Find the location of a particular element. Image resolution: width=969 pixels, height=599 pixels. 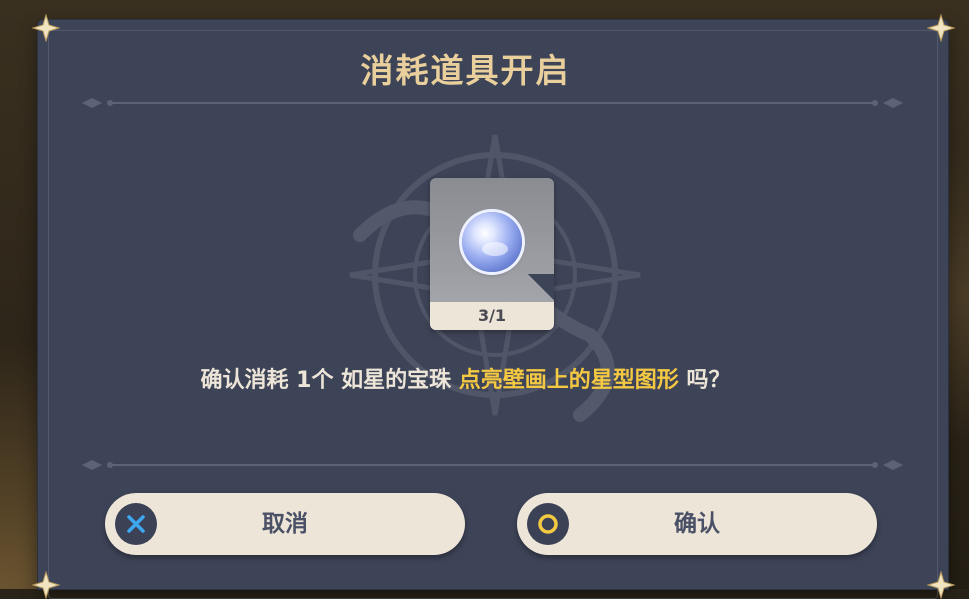

confirm-button-label: 确认 is located at coordinates (697, 524).